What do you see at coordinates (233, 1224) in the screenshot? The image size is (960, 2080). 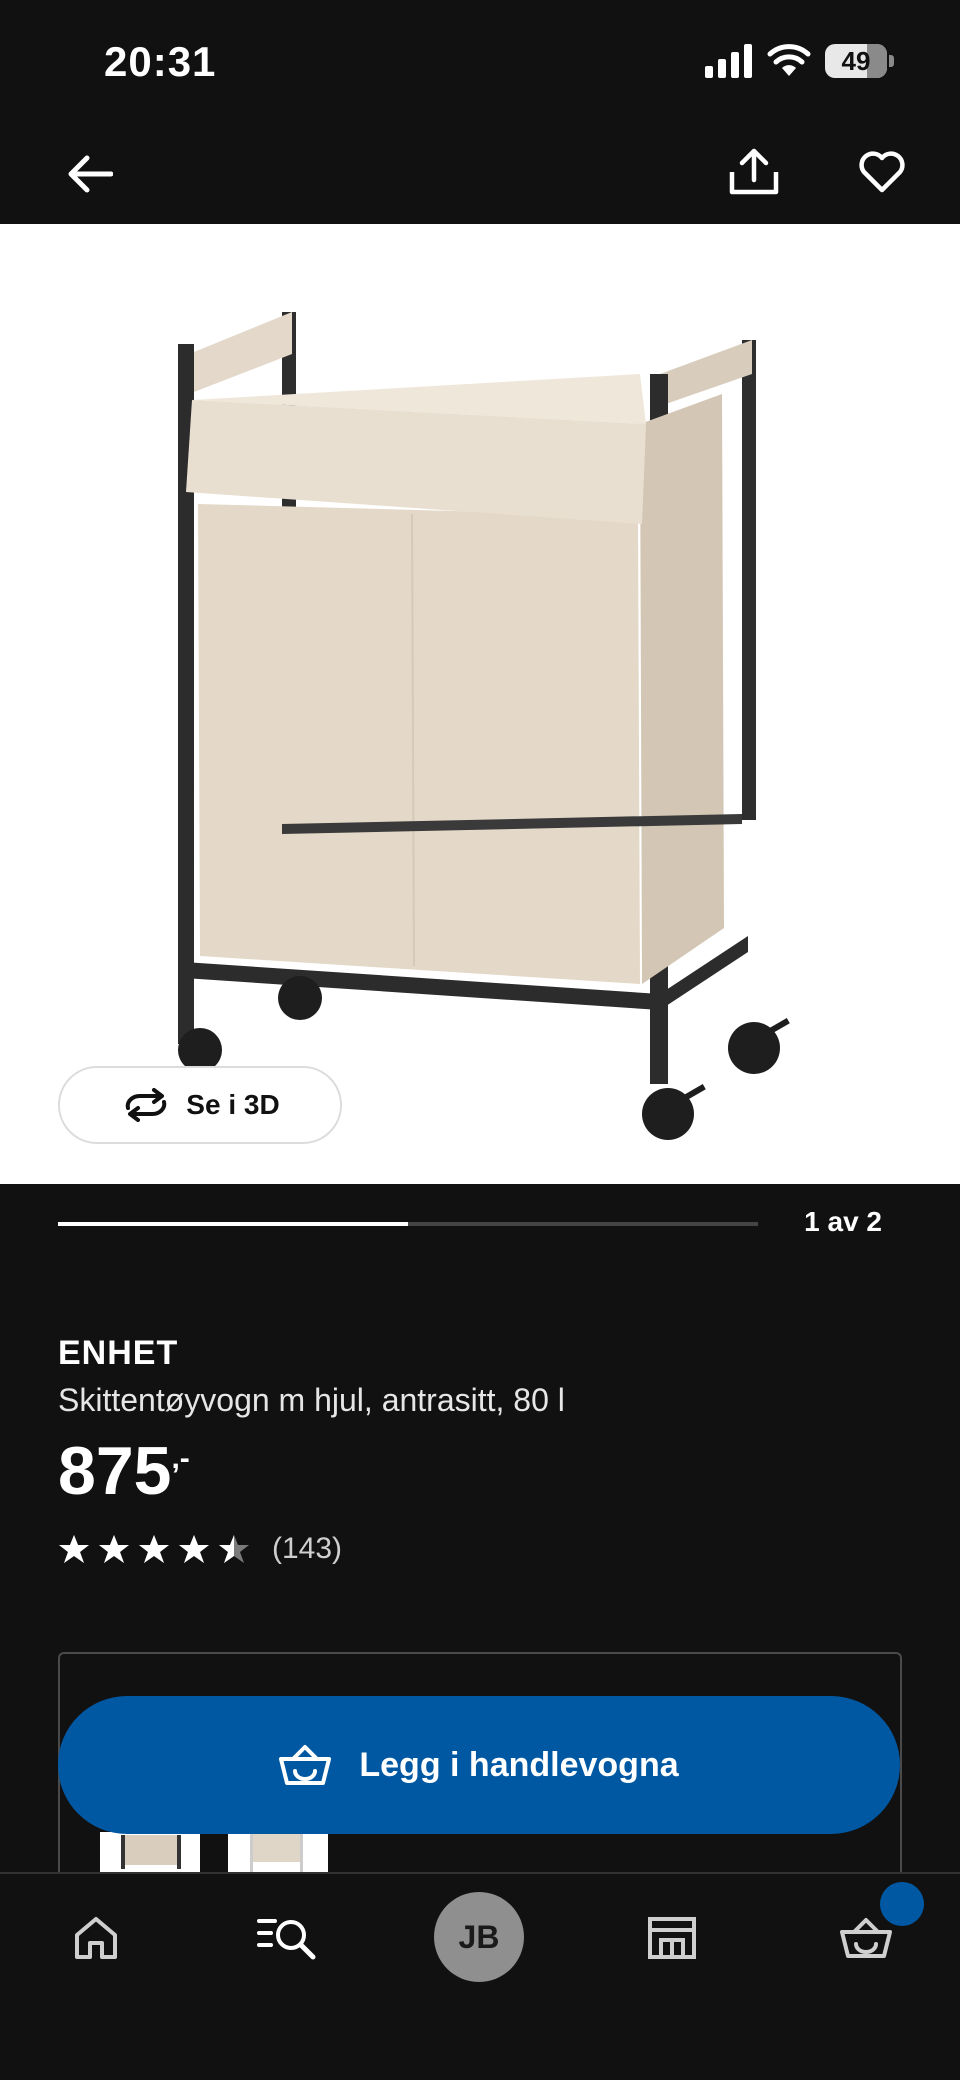 I see `gallery-progress-fill` at bounding box center [233, 1224].